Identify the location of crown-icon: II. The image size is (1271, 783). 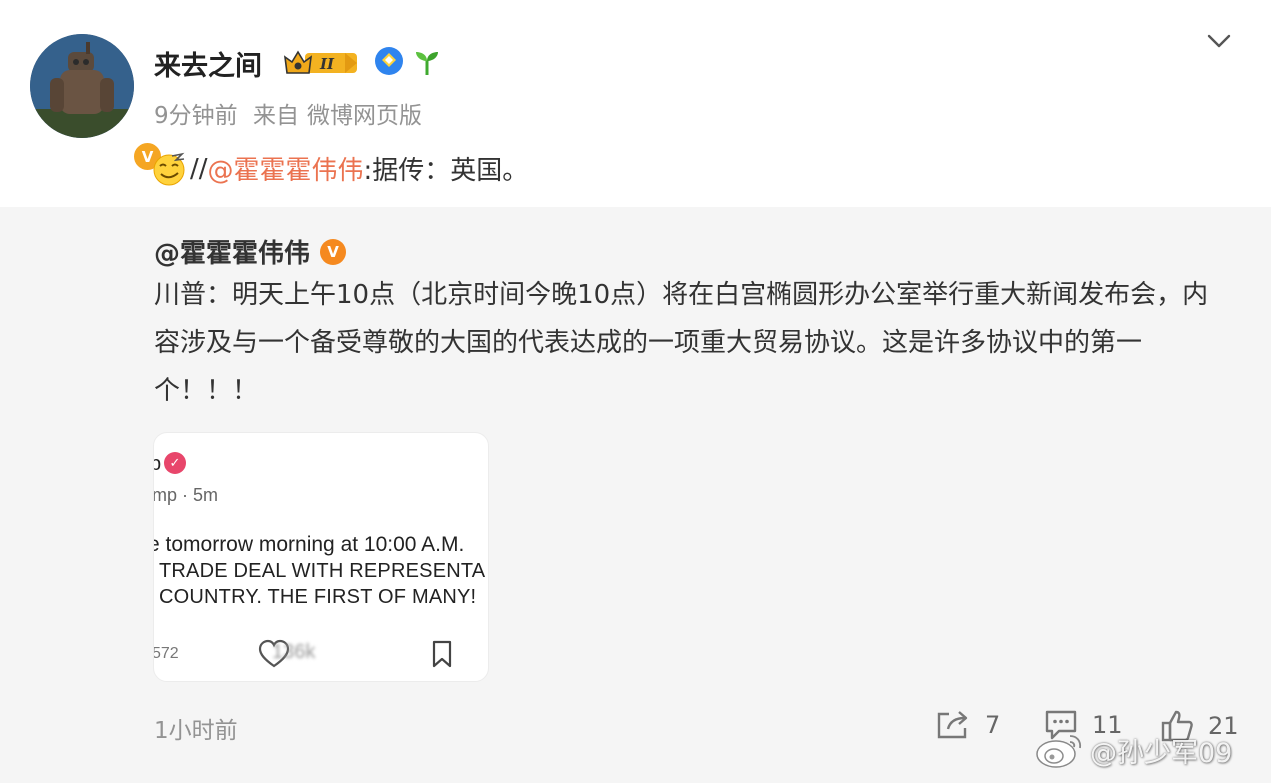
(320, 62).